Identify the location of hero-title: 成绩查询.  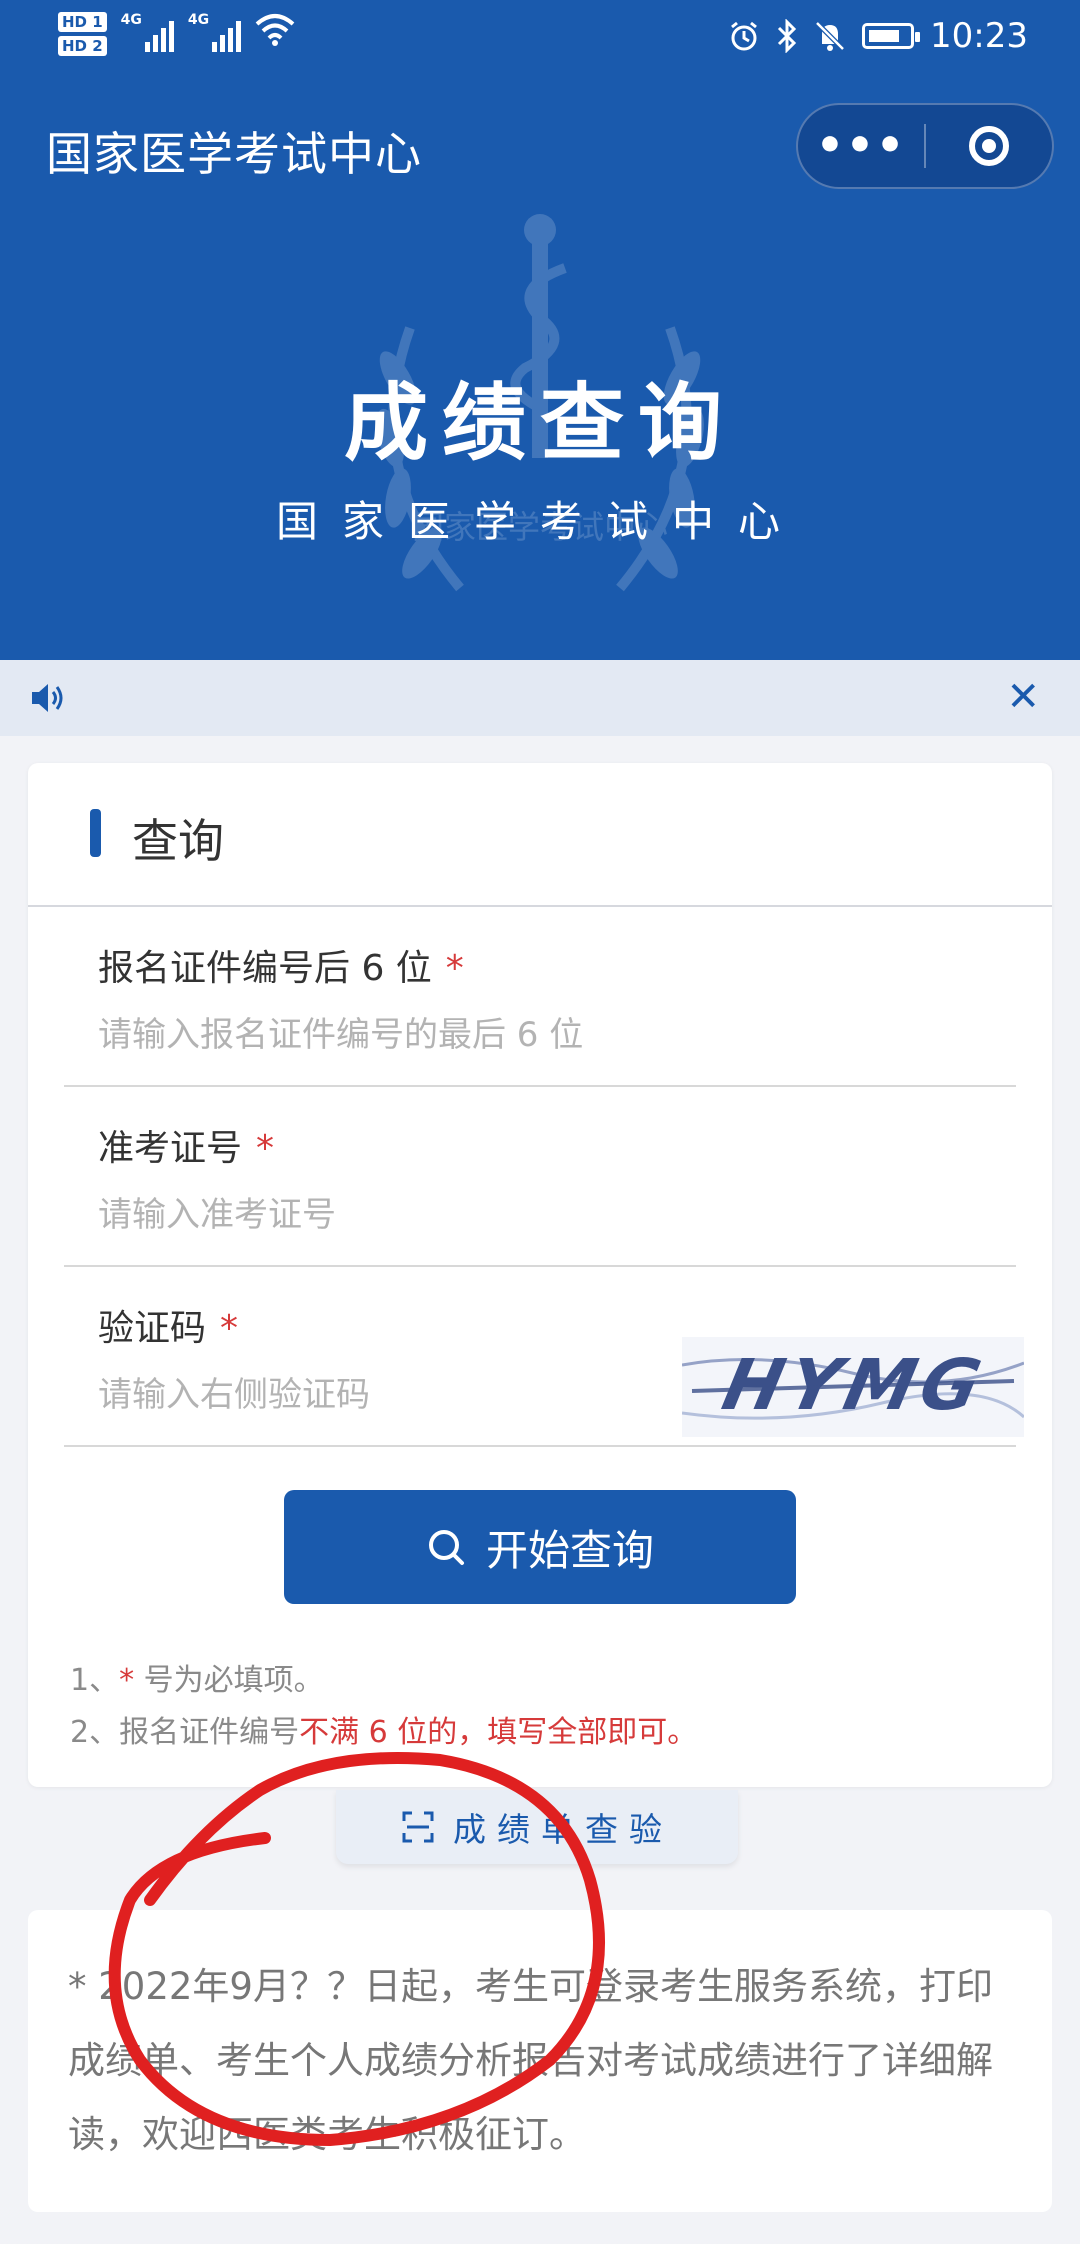
(539, 423).